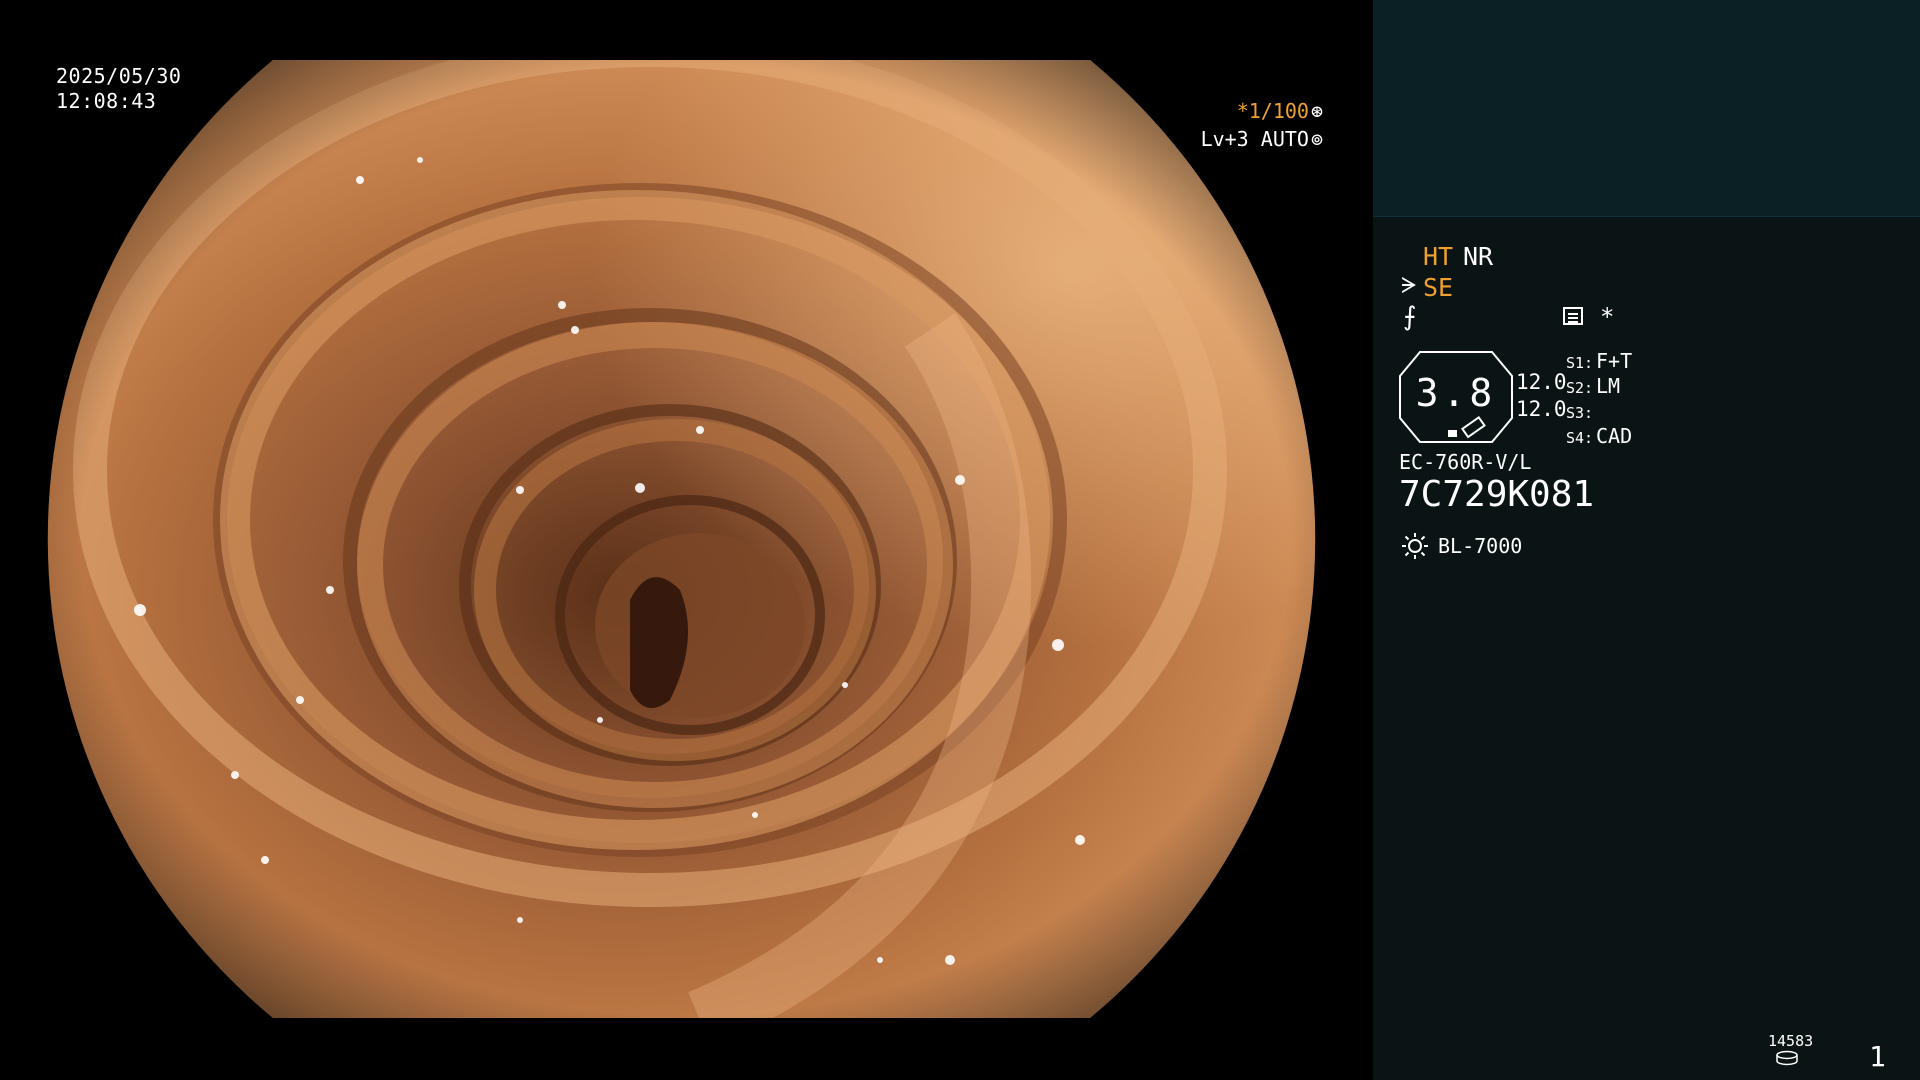  I want to click on light-source-model: BL-7000, so click(1480, 546).